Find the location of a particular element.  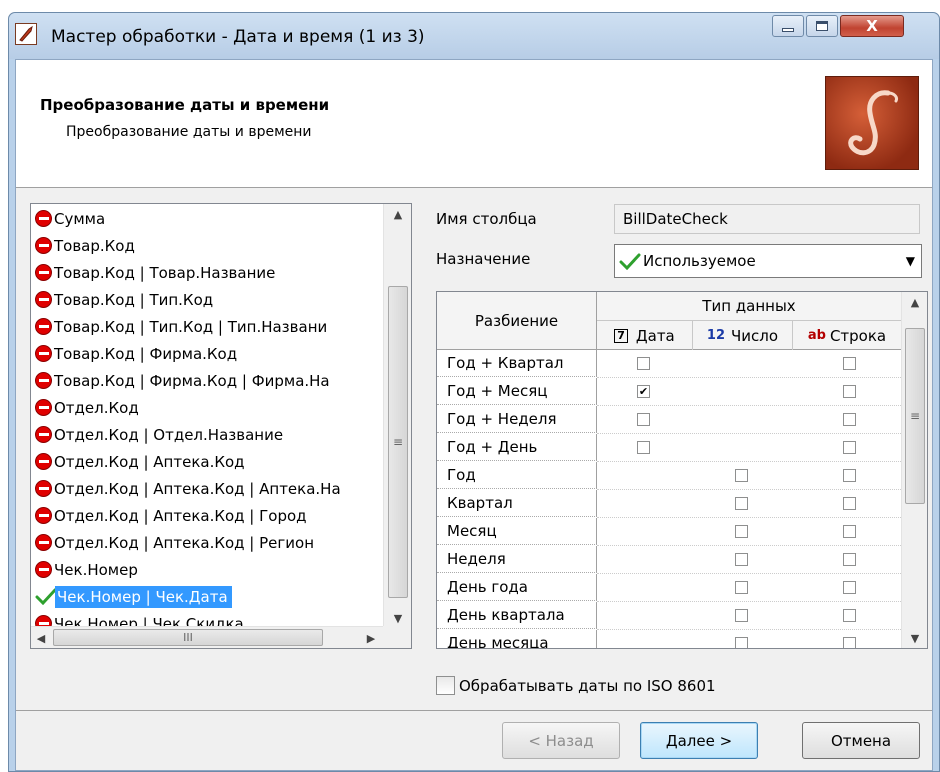

grid-scroll-down-icon: ▼ is located at coordinates (914, 638).